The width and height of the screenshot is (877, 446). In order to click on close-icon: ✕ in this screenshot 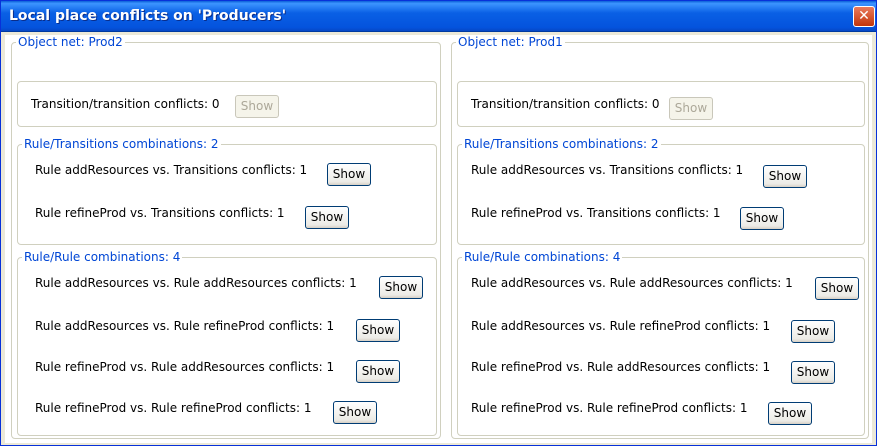, I will do `click(864, 16)`.